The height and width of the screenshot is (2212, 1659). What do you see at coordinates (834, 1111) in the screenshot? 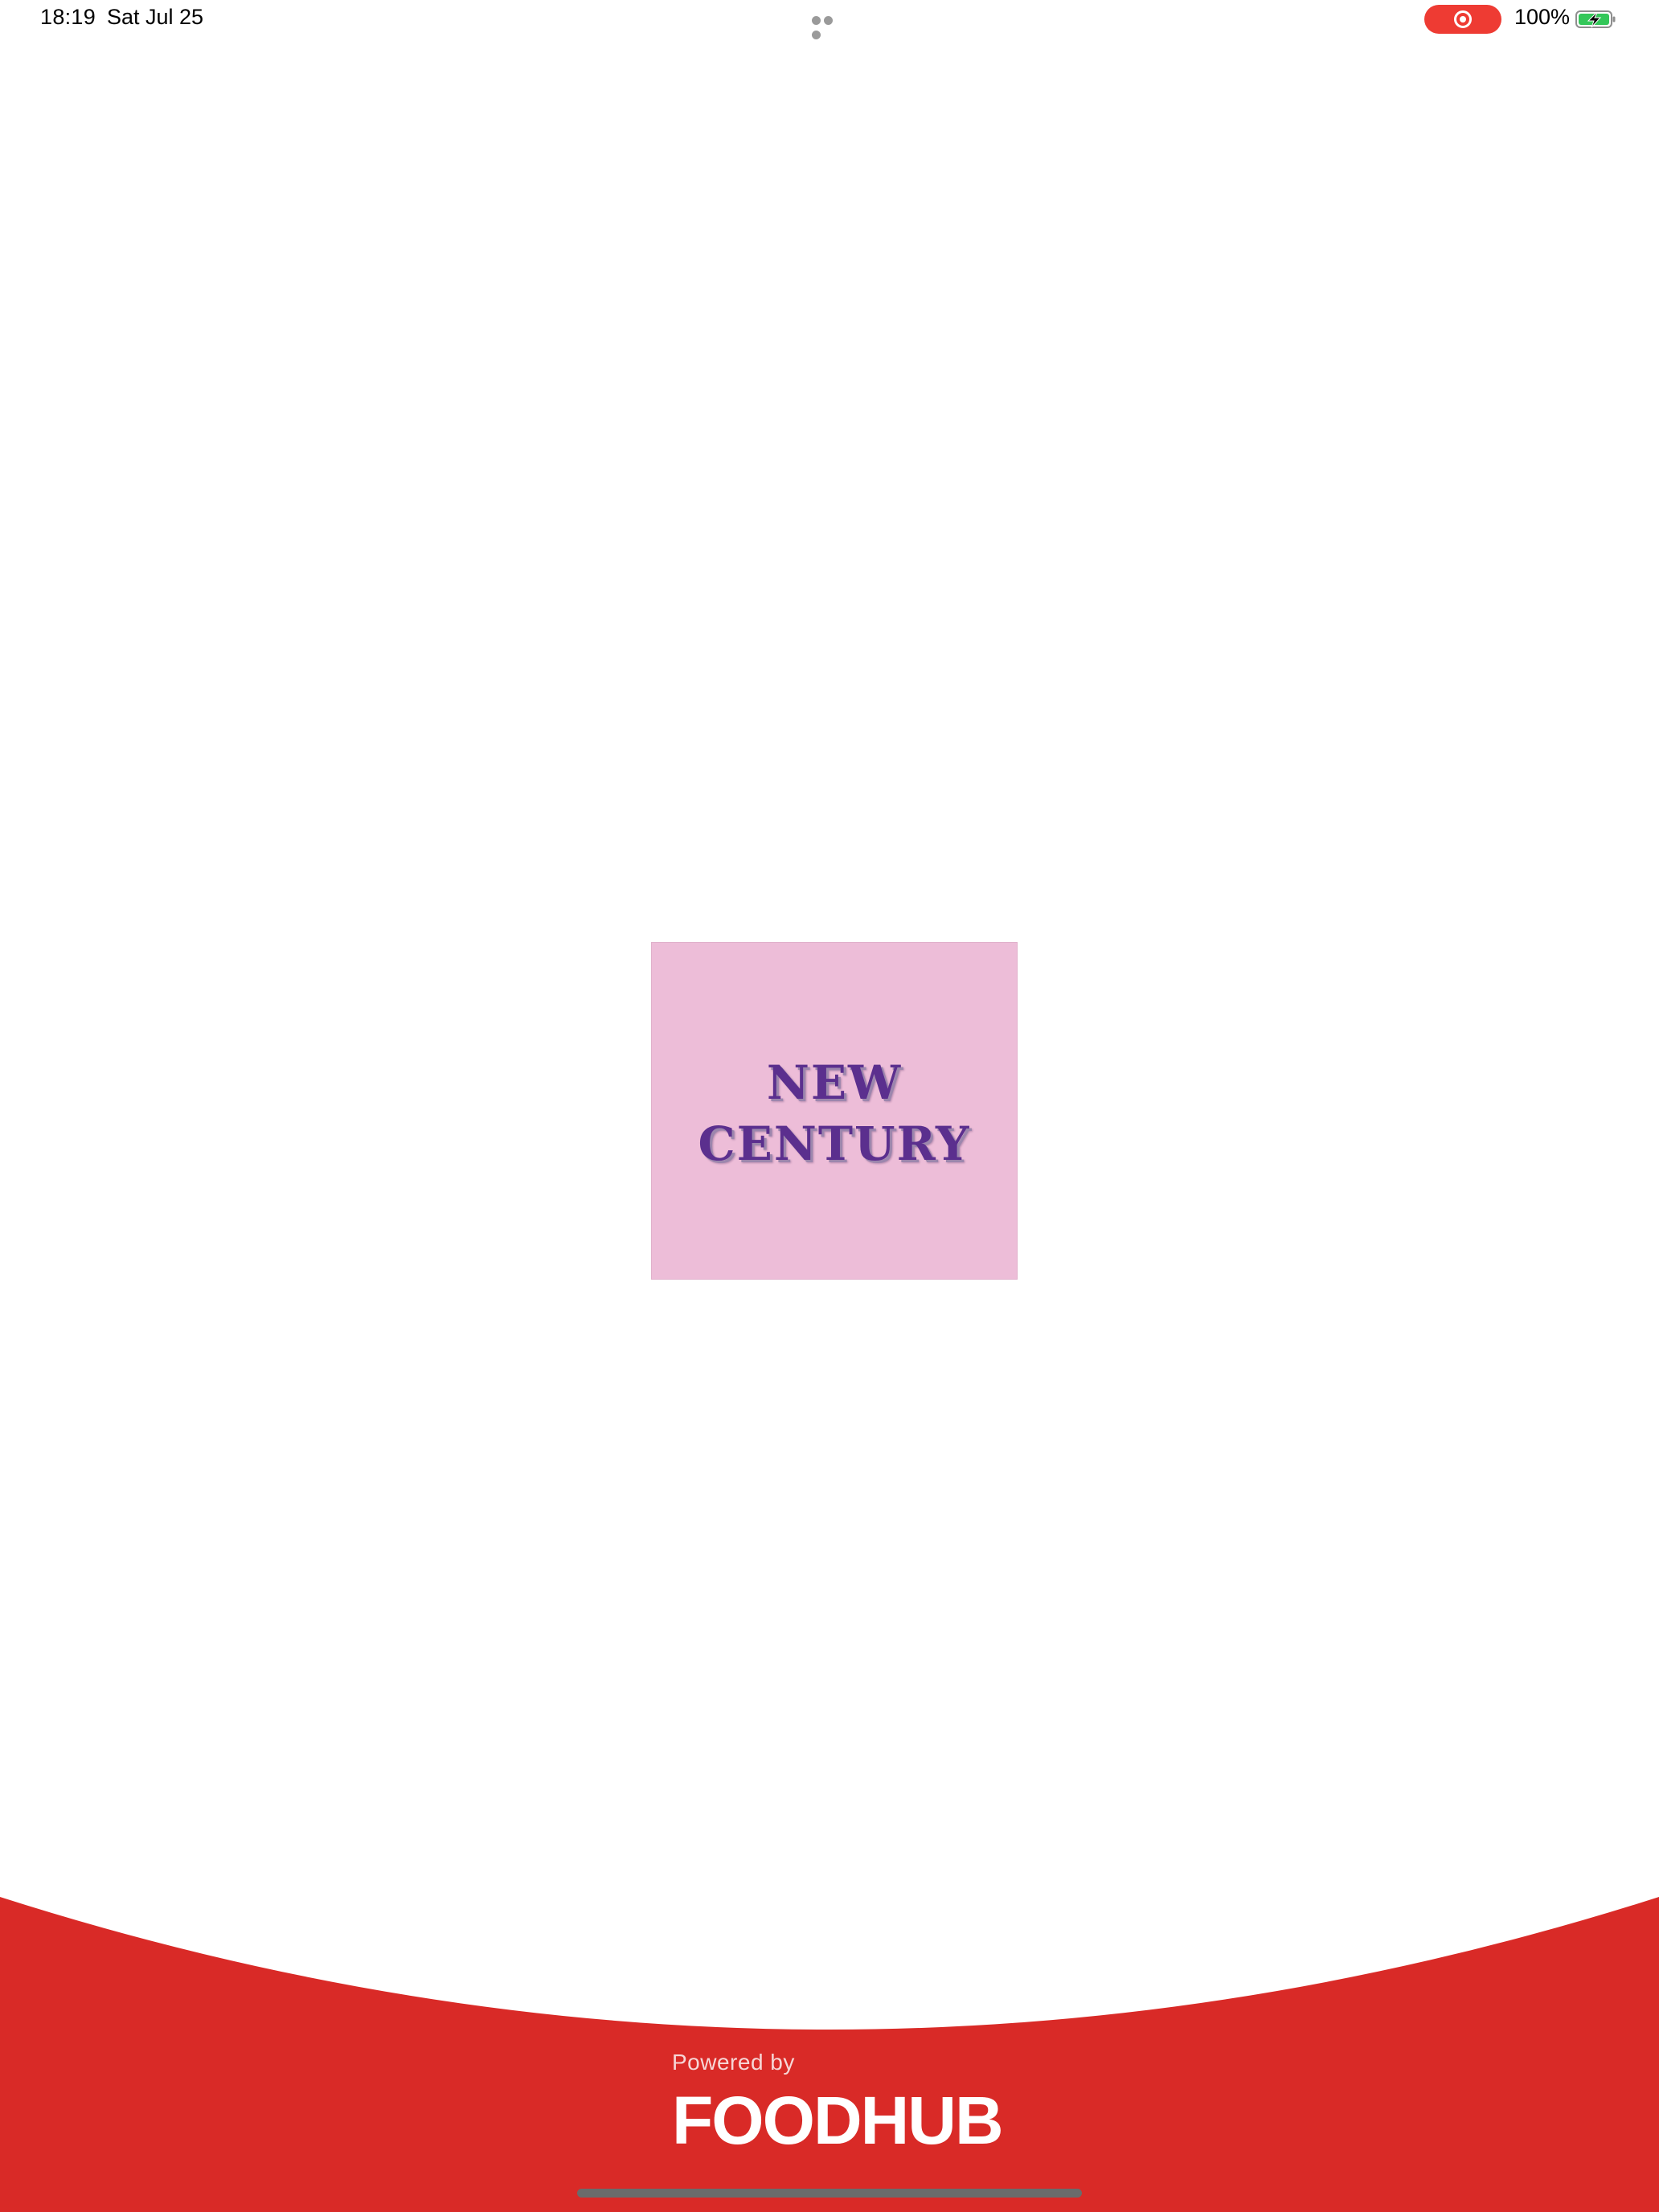
I see `restaurant-logo: NEW CENTURY` at bounding box center [834, 1111].